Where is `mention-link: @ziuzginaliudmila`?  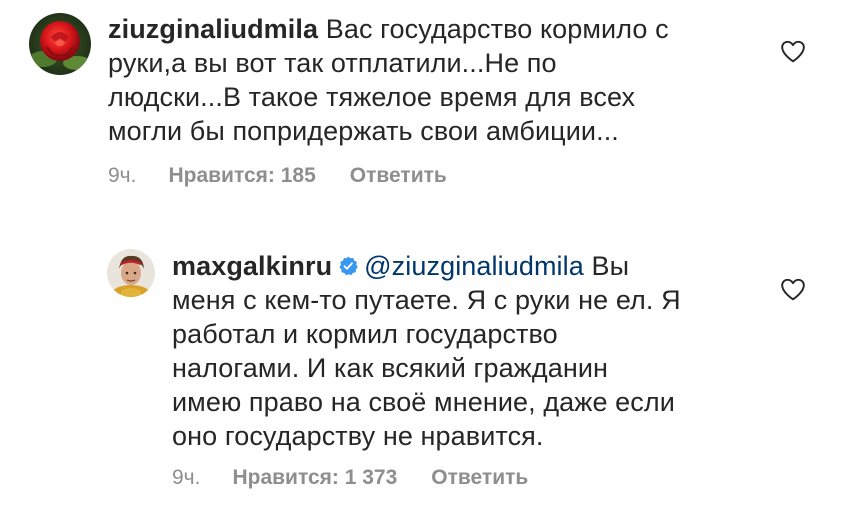 mention-link: @ziuzginaliudmila is located at coordinates (474, 266).